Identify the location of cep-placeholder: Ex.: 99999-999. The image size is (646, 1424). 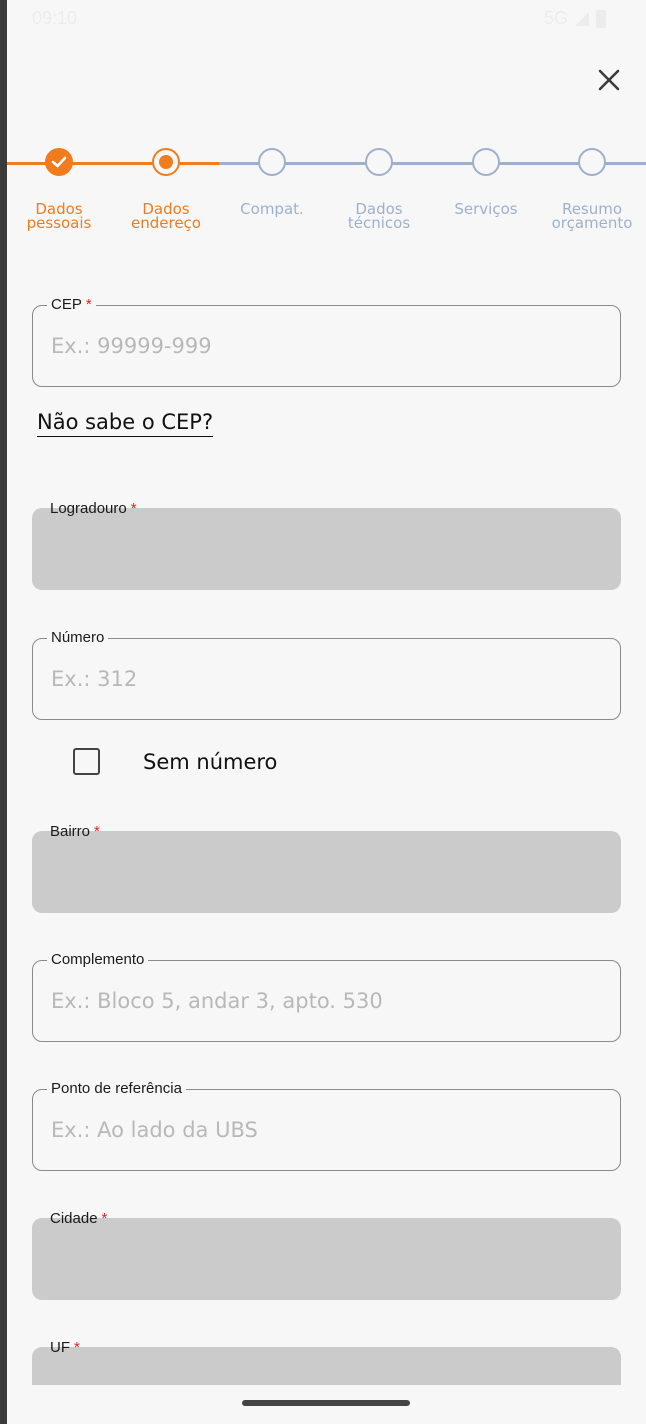
(131, 346).